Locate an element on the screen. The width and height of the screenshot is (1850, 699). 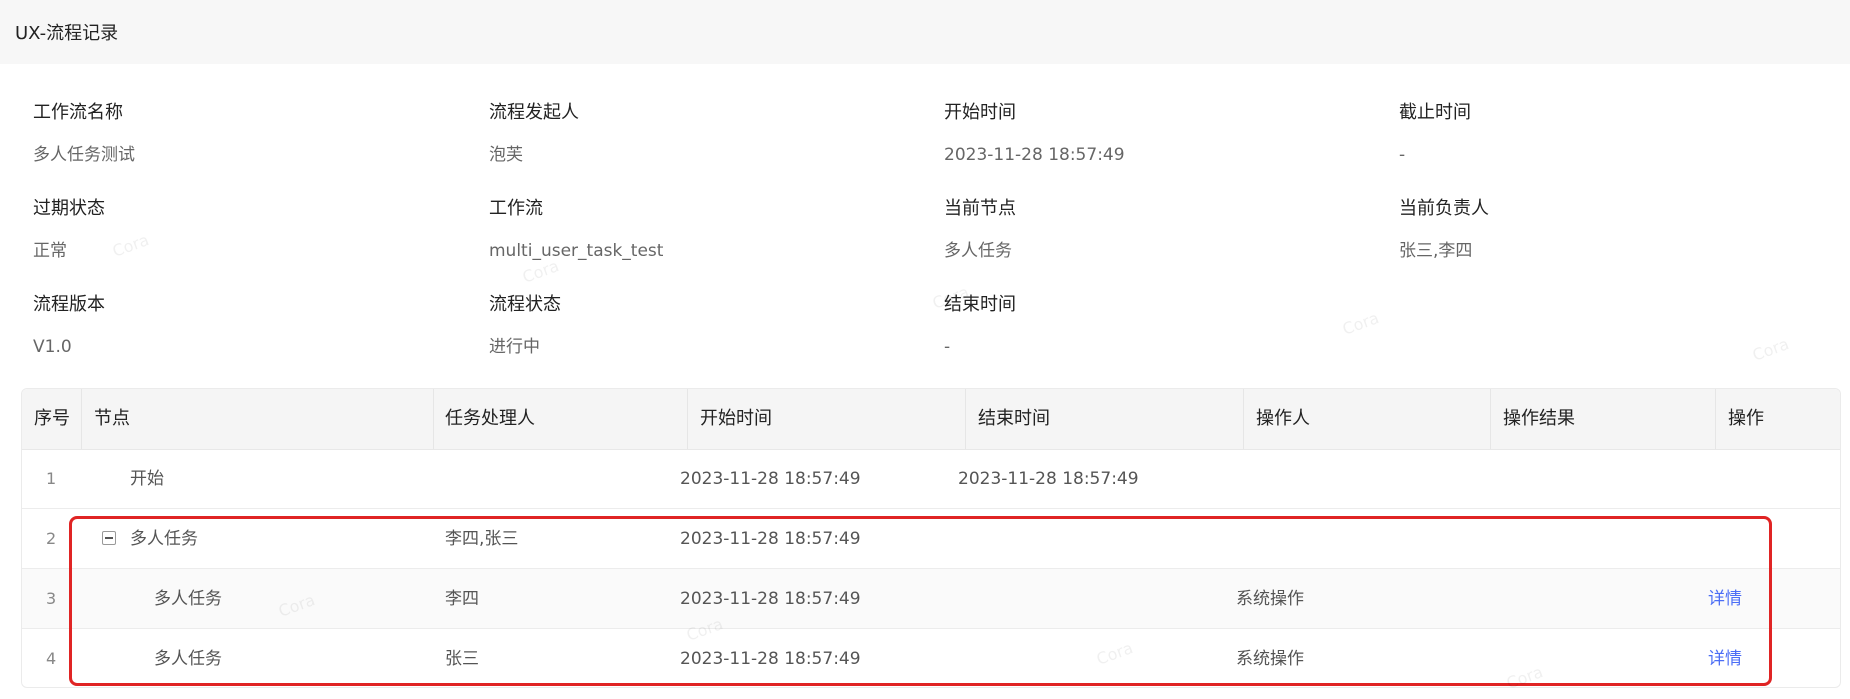
table-header: 序号 节点 任务处理人 开始时间 结束时间 操作人 操作结果 操作 is located at coordinates (931, 419).